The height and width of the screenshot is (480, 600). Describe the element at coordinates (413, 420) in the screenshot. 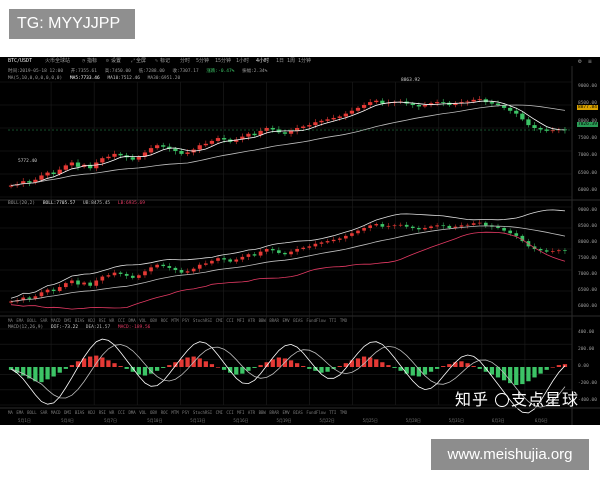

I see `time-tick-9: 5月28日` at that location.